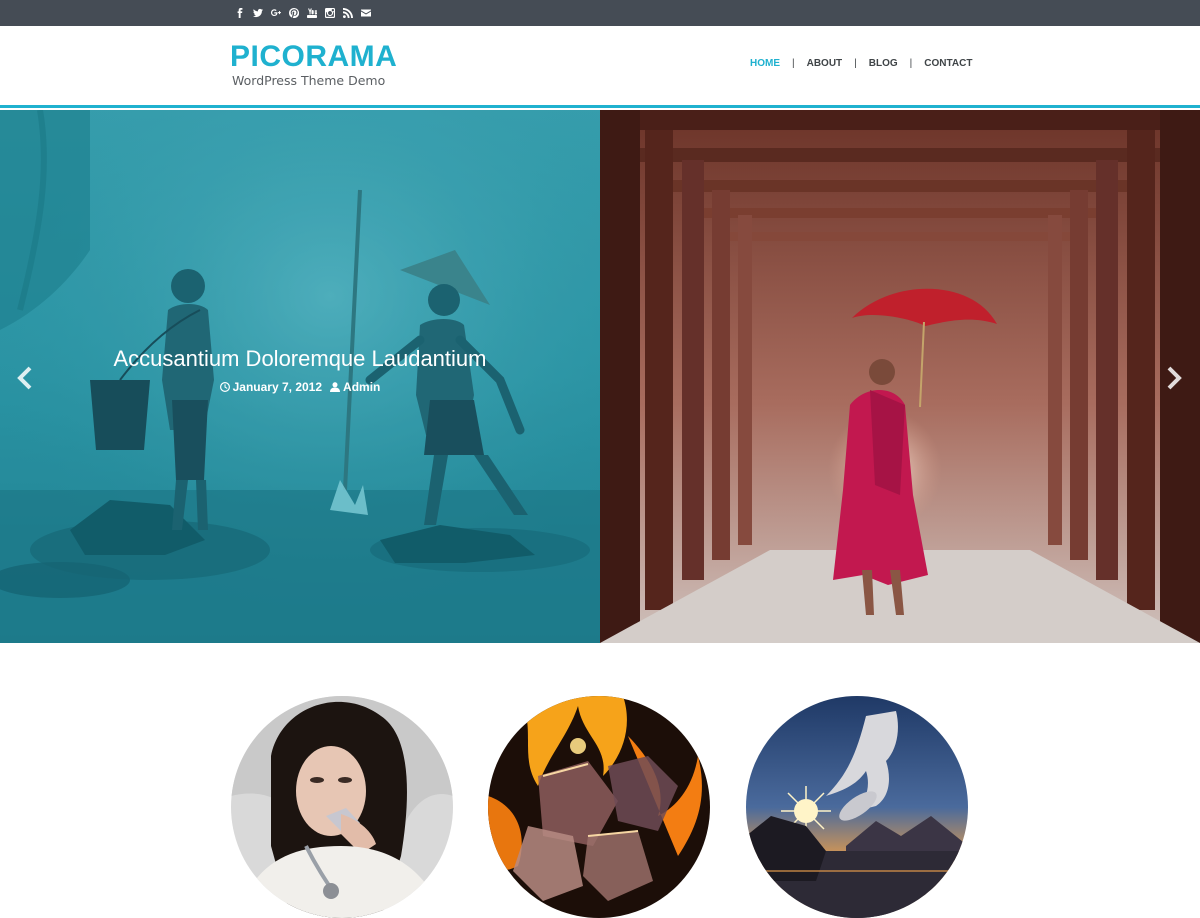 The image size is (1200, 918). I want to click on nav-item-home: HOME, so click(765, 63).